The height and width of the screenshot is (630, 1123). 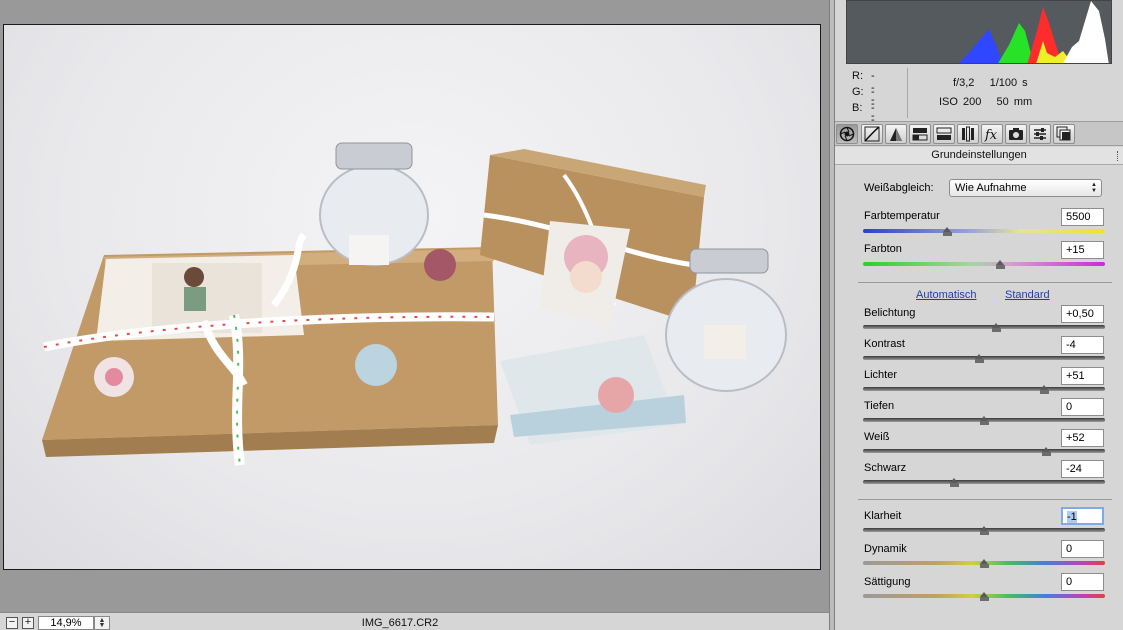 I want to click on lens-corrections-icon, so click(x=968, y=134).